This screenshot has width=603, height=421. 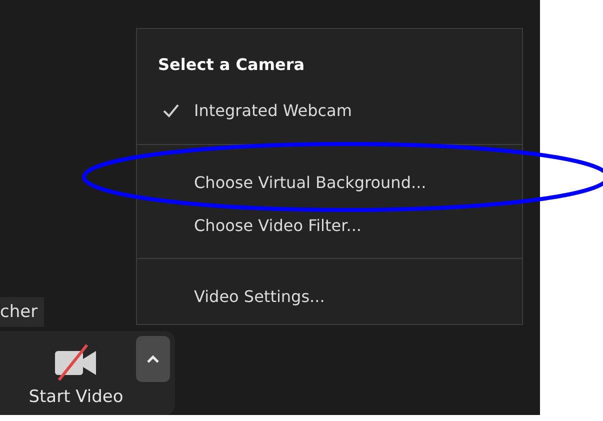 I want to click on camera-off-icon, so click(x=76, y=362).